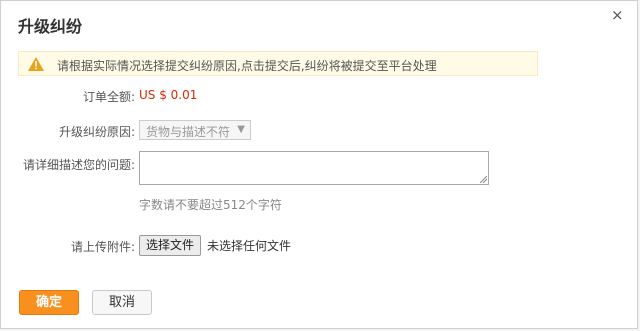 The height and width of the screenshot is (331, 640). I want to click on chevron-down-icon: ▼, so click(241, 129).